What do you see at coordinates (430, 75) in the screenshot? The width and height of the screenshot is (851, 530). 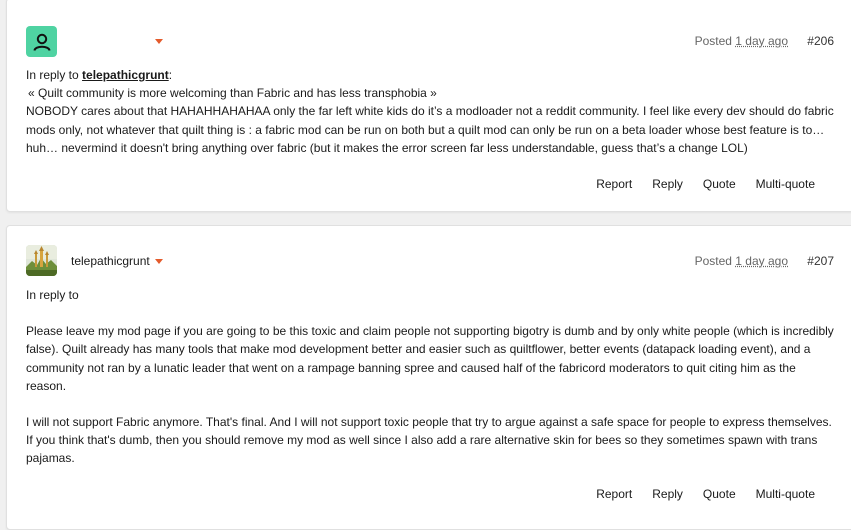 I see `reply-to-line: In reply to telepathicgrunt:` at bounding box center [430, 75].